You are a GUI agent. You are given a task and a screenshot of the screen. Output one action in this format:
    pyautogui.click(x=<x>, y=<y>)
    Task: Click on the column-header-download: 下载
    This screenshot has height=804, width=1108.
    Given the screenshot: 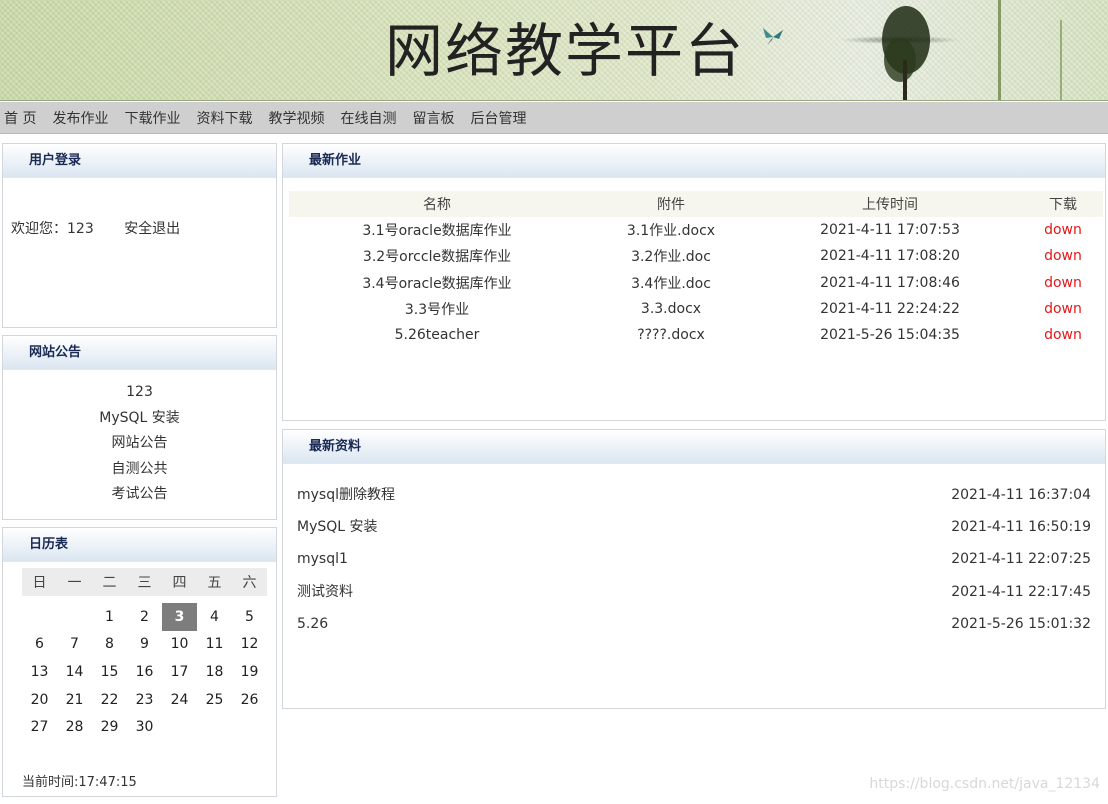 What is the action you would take?
    pyautogui.click(x=1063, y=204)
    